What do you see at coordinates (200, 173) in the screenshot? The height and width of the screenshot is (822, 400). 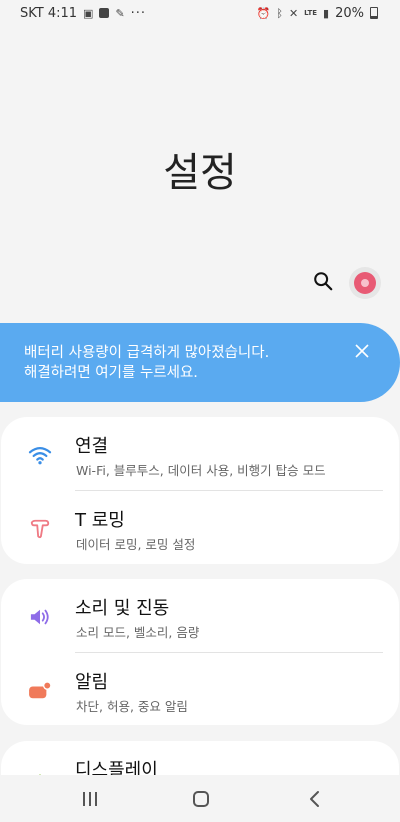 I see `page-title: 설정` at bounding box center [200, 173].